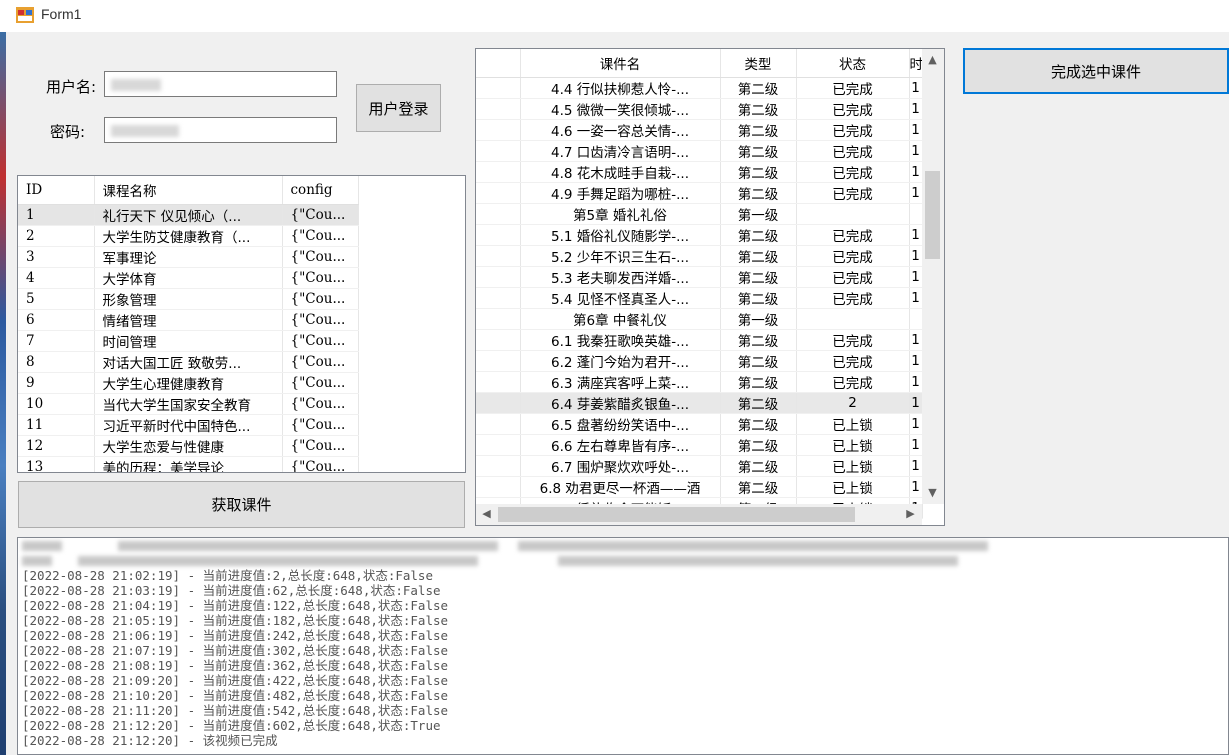 The image size is (1229, 755). Describe the element at coordinates (1096, 71) in the screenshot. I see `complete-selected-button: 完成选中课件` at that location.